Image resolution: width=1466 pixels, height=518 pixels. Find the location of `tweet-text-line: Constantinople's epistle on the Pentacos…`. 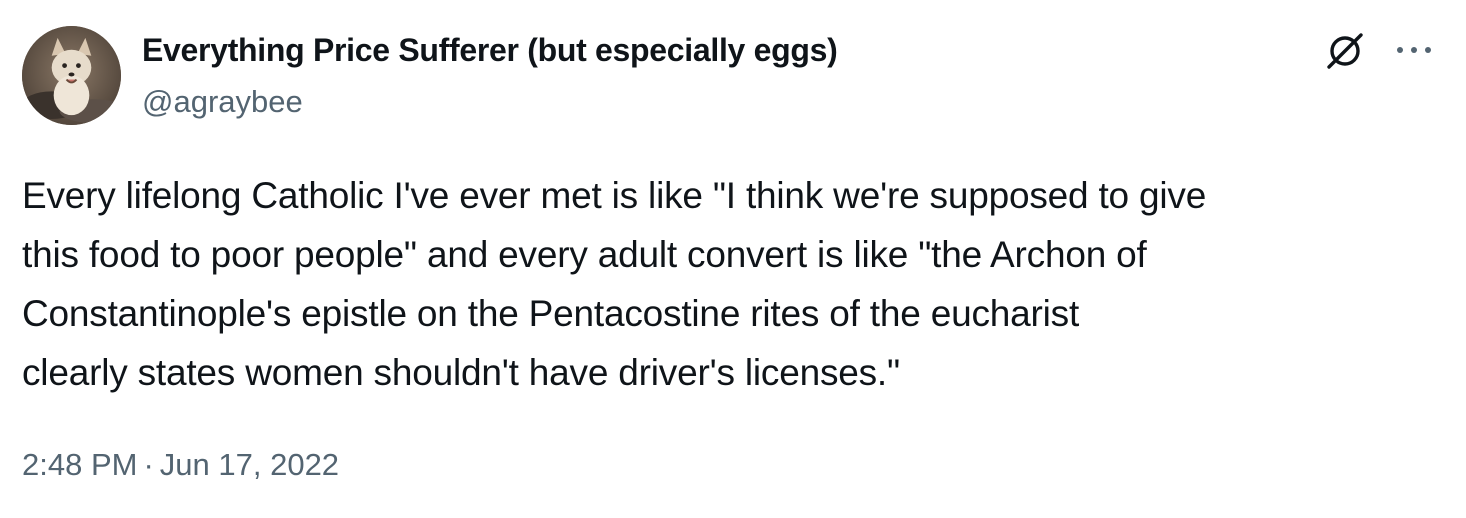

tweet-text-line: Constantinople's epistle on the Pentacos… is located at coordinates (551, 313).